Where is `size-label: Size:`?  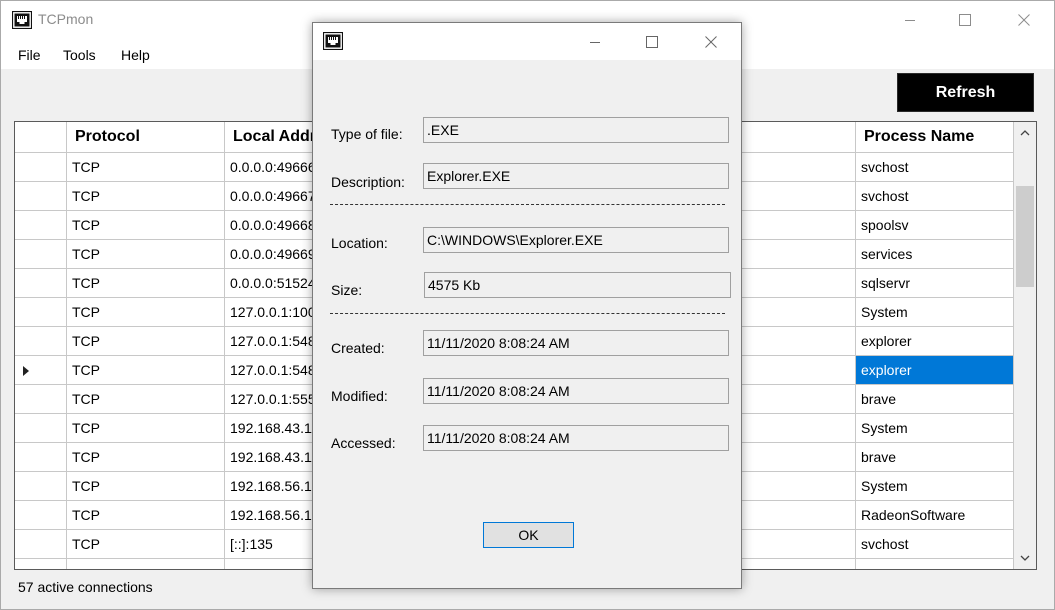 size-label: Size: is located at coordinates (347, 290).